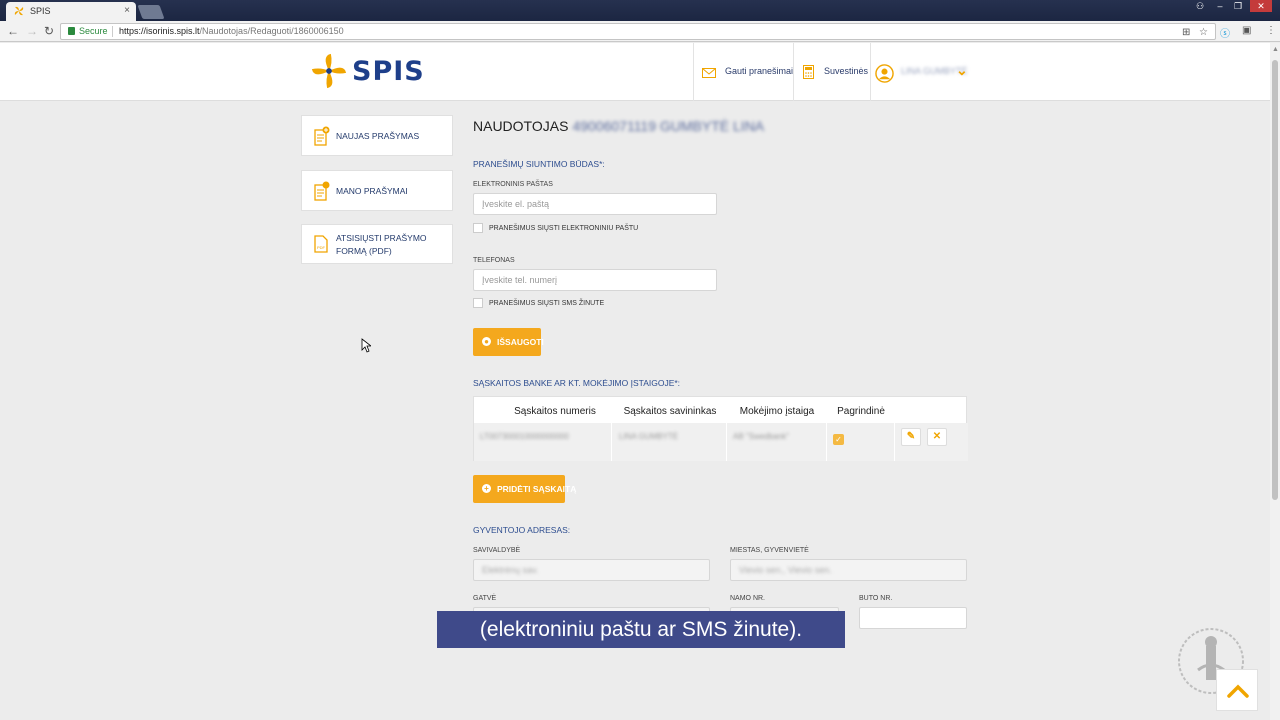 This screenshot has width=1280, height=720. Describe the element at coordinates (1238, 6) in the screenshot. I see `restore-icon: ❐` at that location.